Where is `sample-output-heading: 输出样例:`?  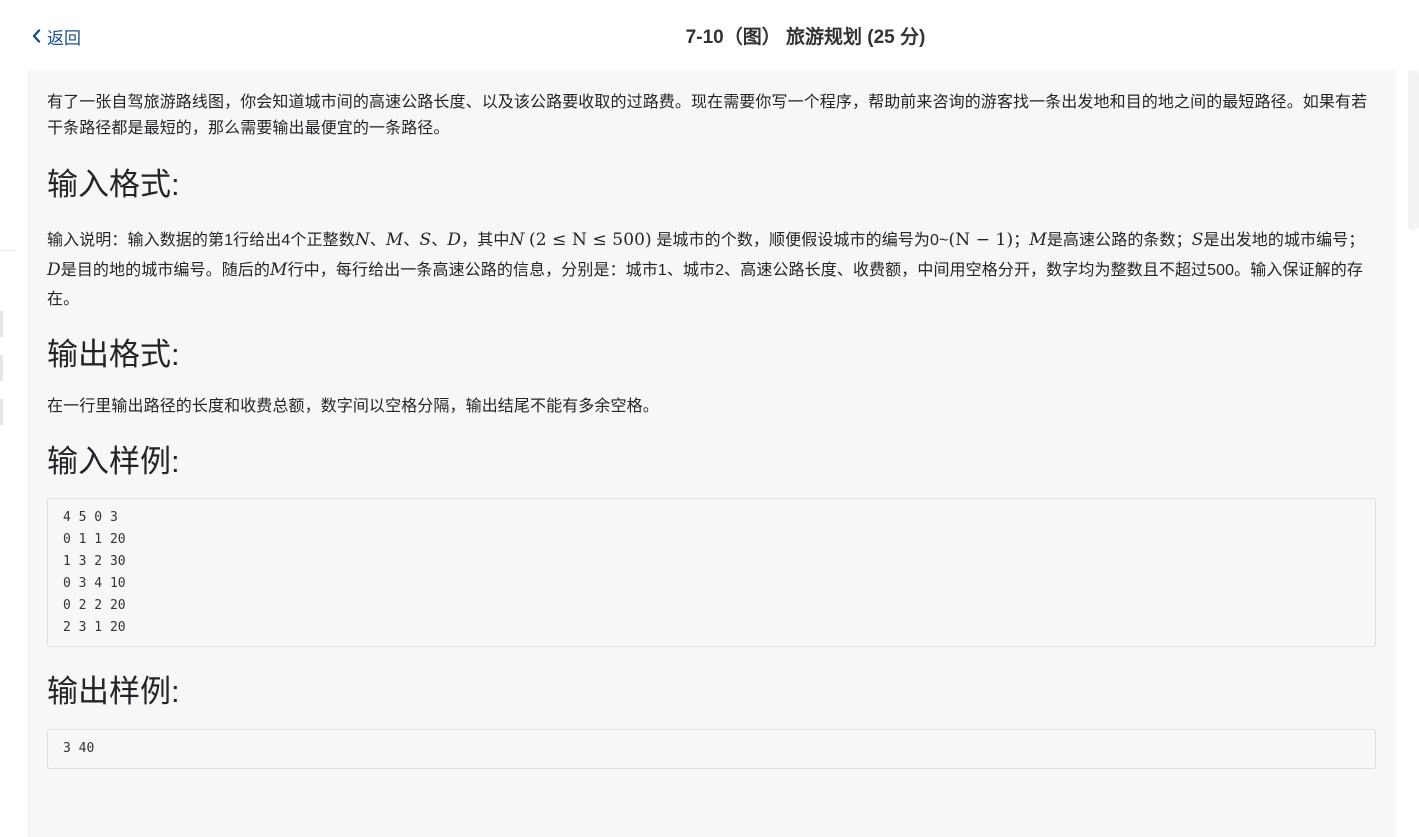 sample-output-heading: 输出样例: is located at coordinates (113, 691).